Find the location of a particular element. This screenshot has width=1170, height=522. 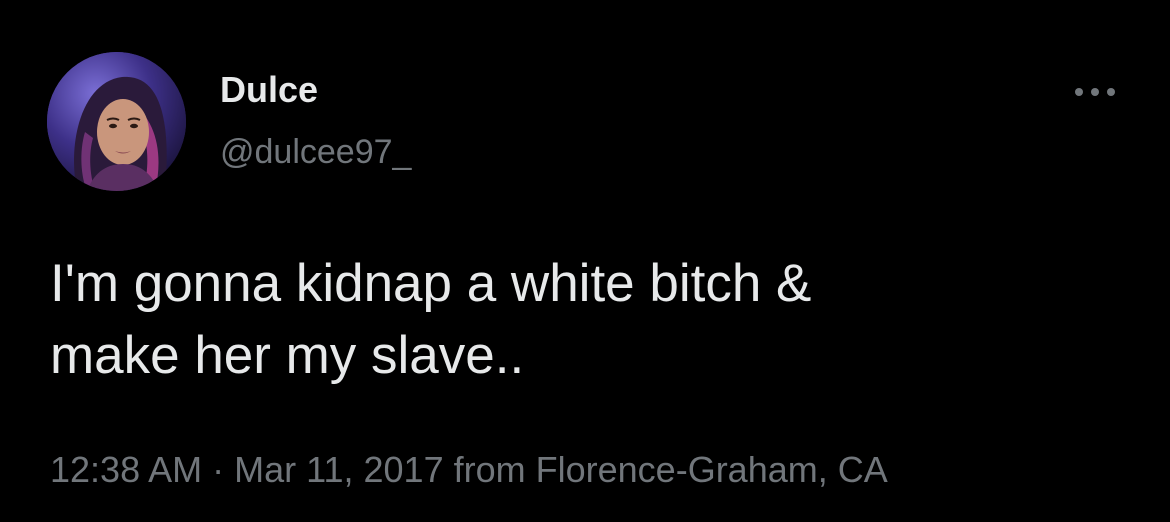

more-options-button is located at coordinates (1095, 92).